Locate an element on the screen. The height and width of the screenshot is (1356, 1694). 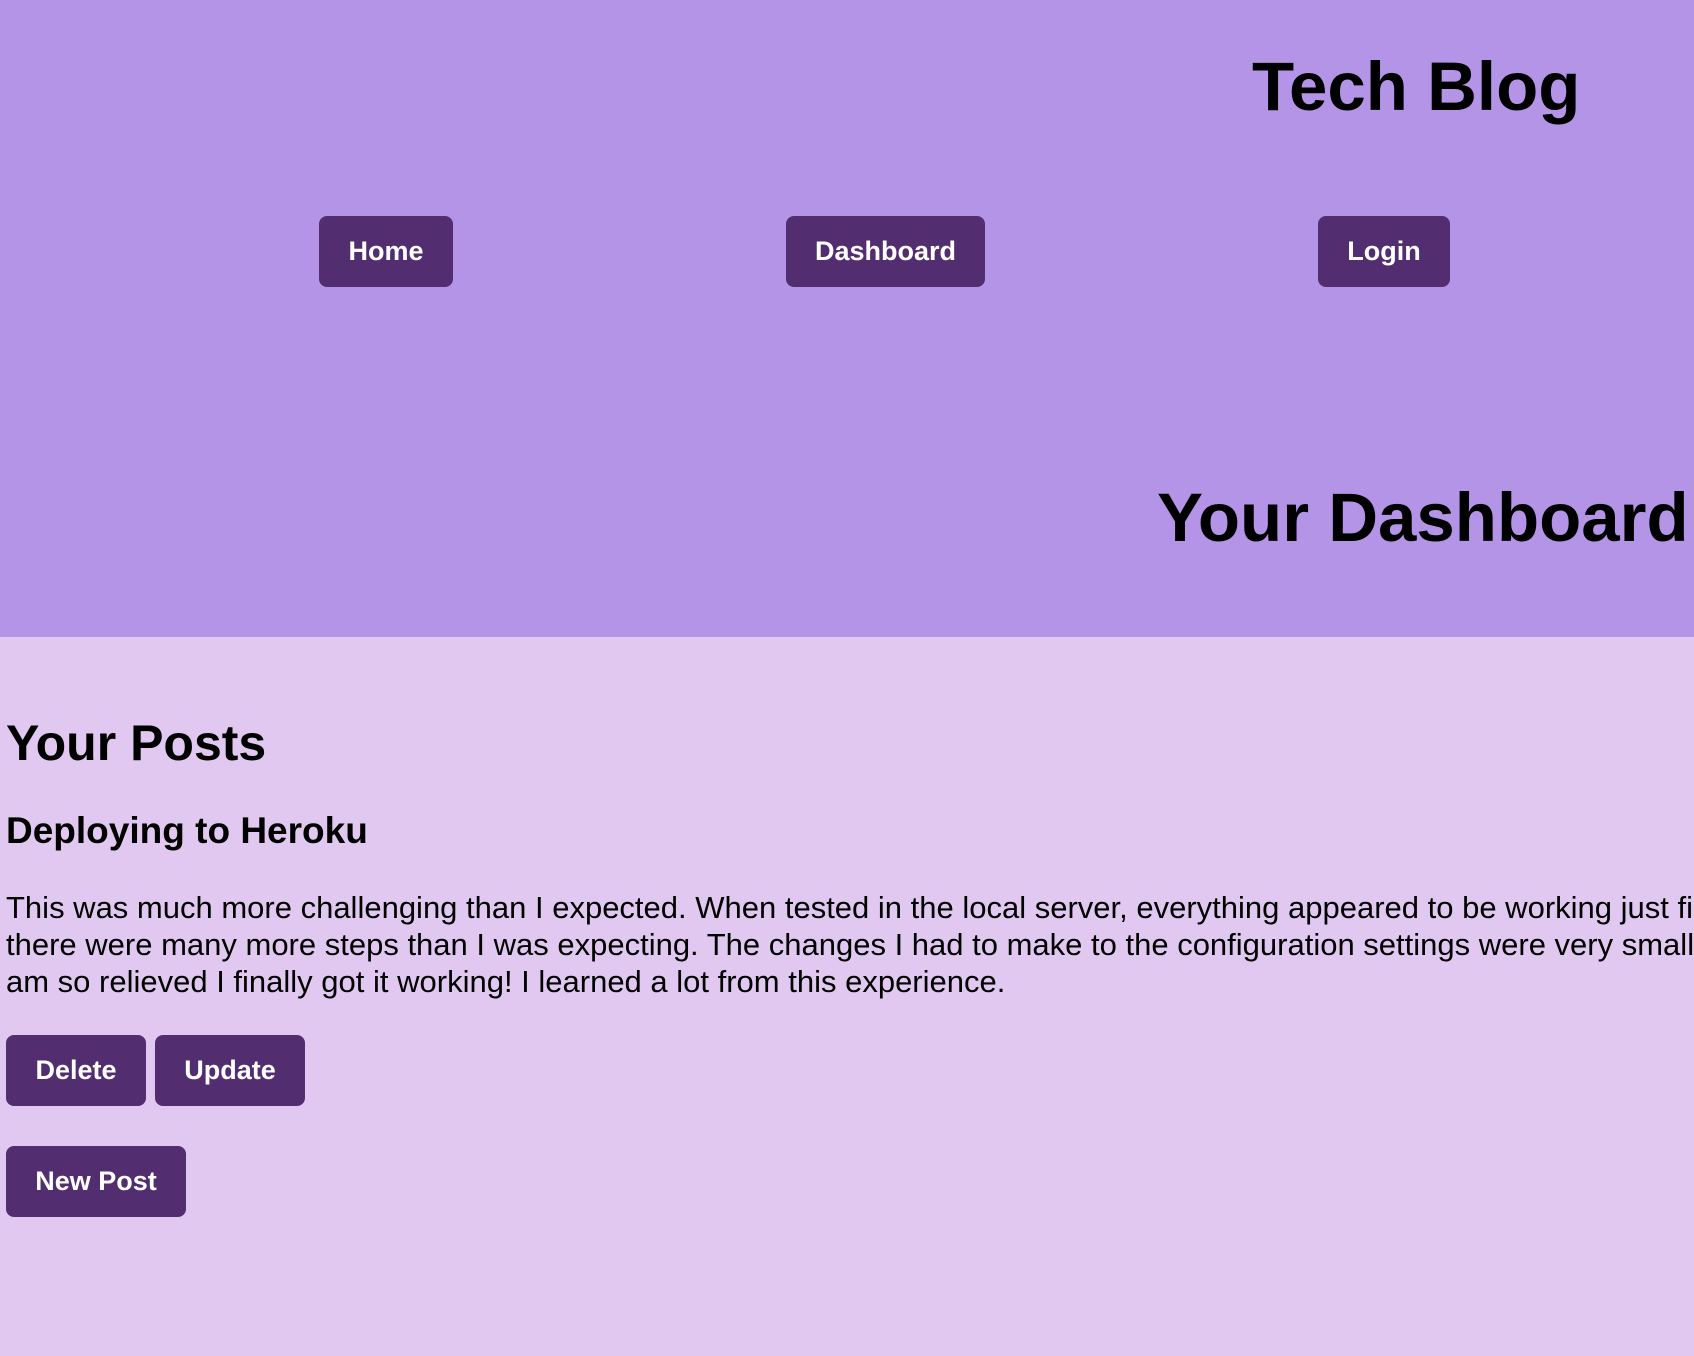
post-title: Deploying to Heroku is located at coordinates (187, 830).